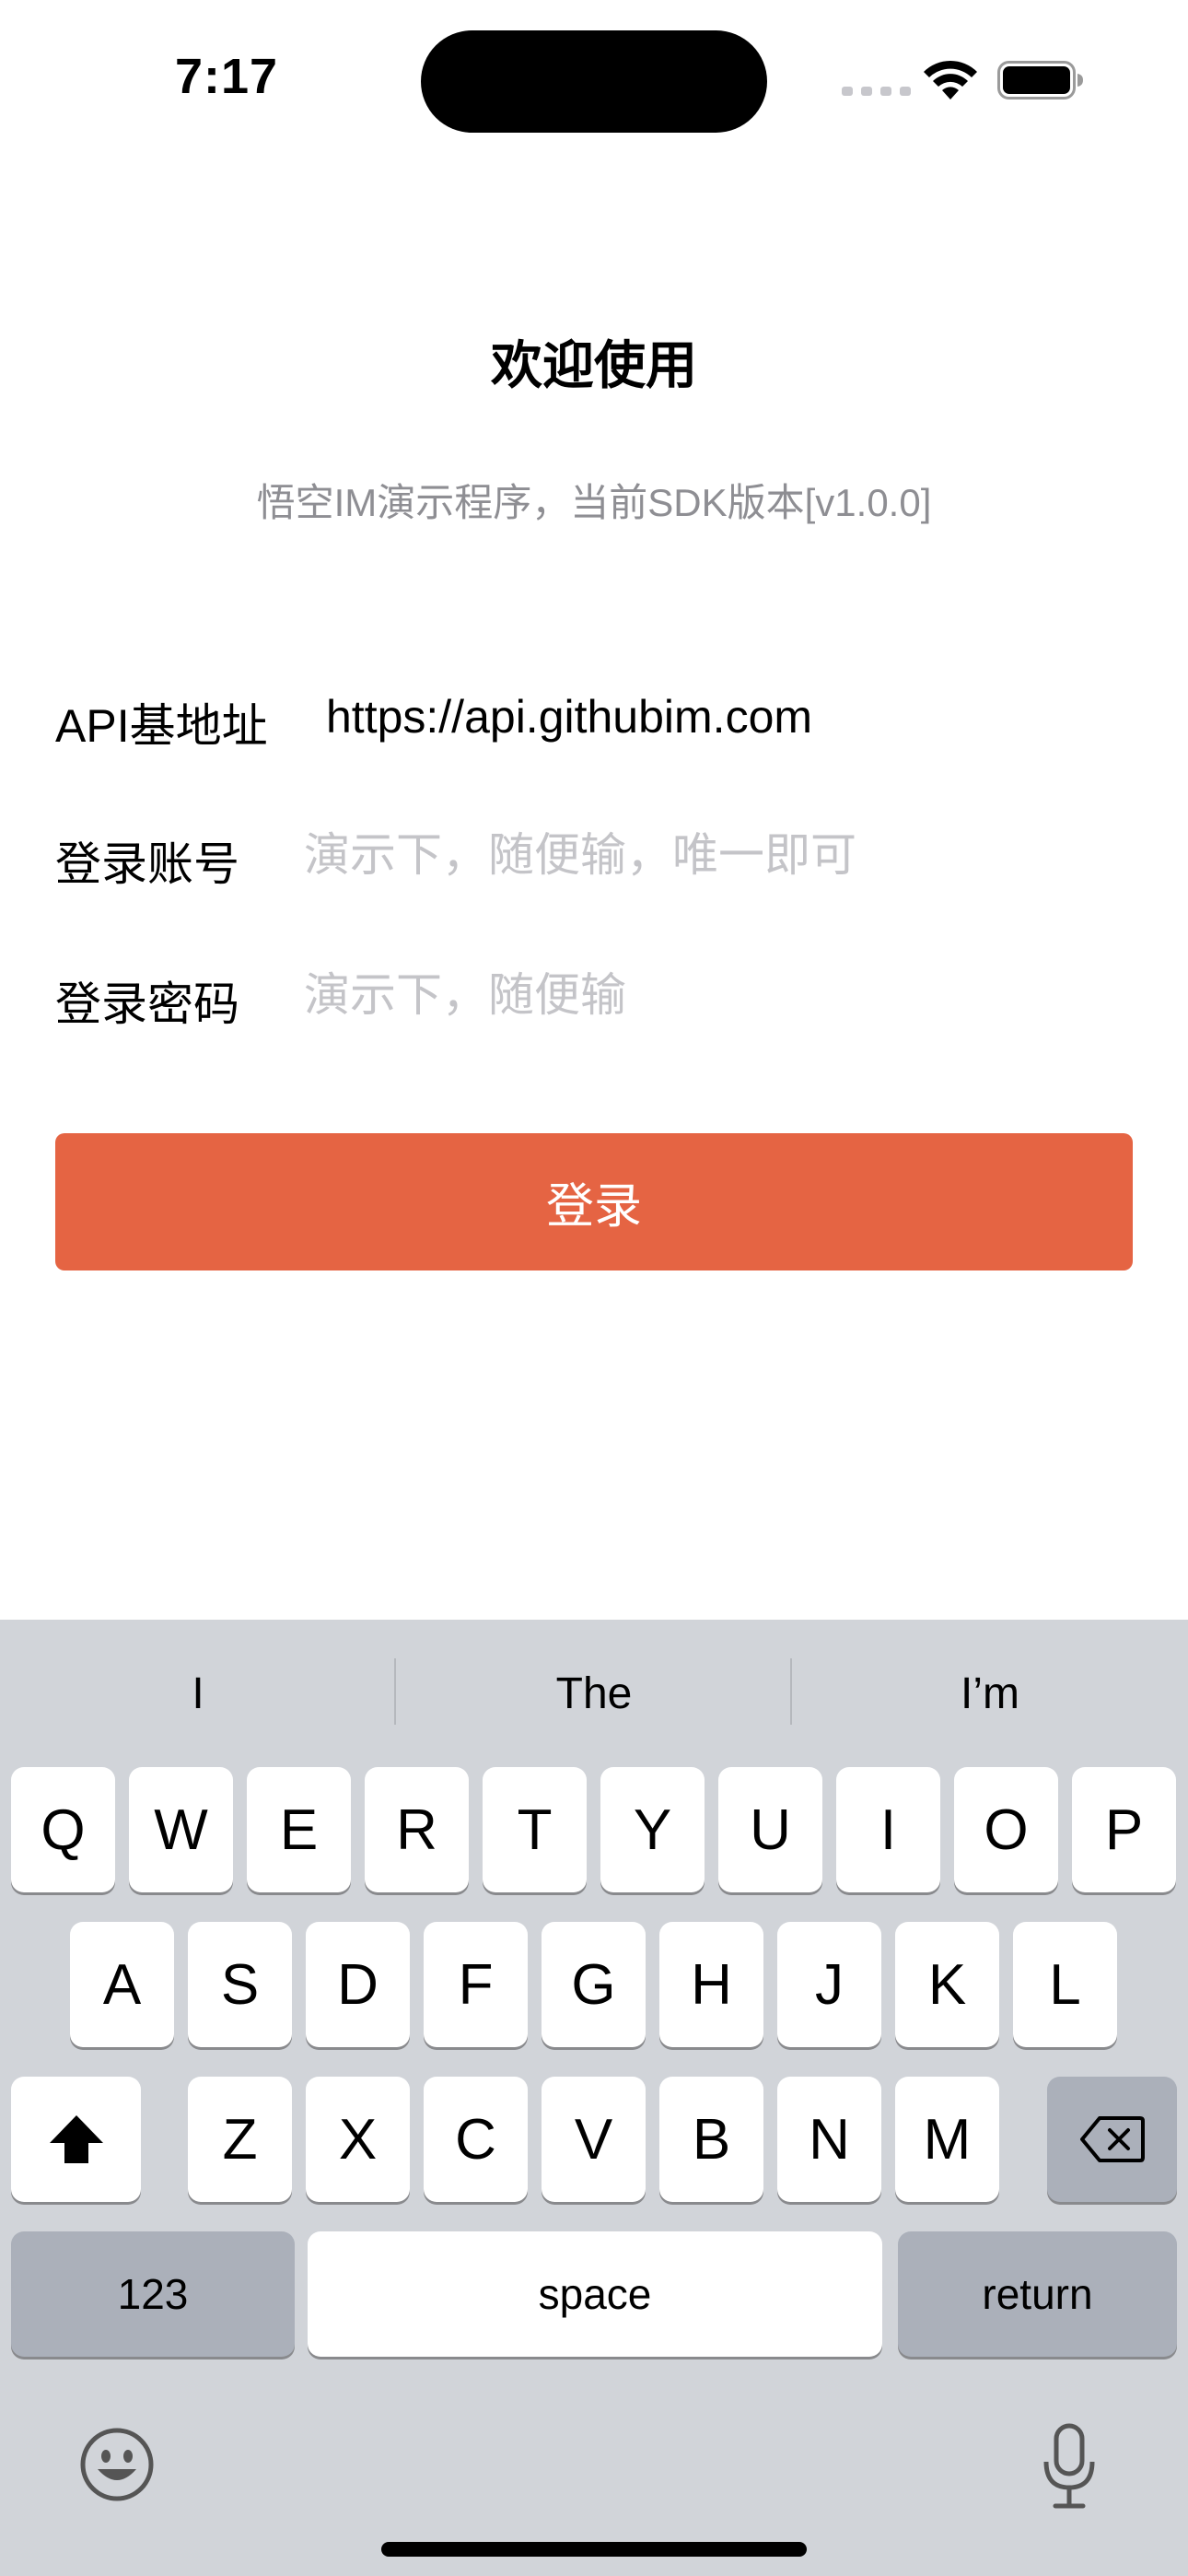  What do you see at coordinates (227, 76) in the screenshot?
I see `status-time: 7:17` at bounding box center [227, 76].